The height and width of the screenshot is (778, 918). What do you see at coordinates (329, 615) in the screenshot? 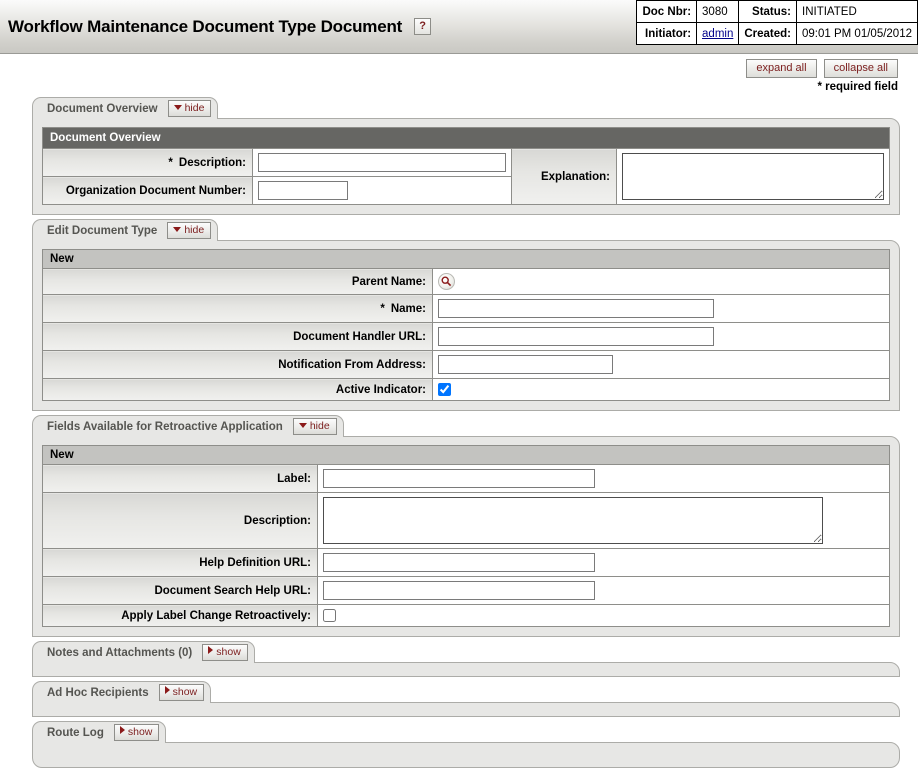
I see `apply-retroactively-checkbox` at bounding box center [329, 615].